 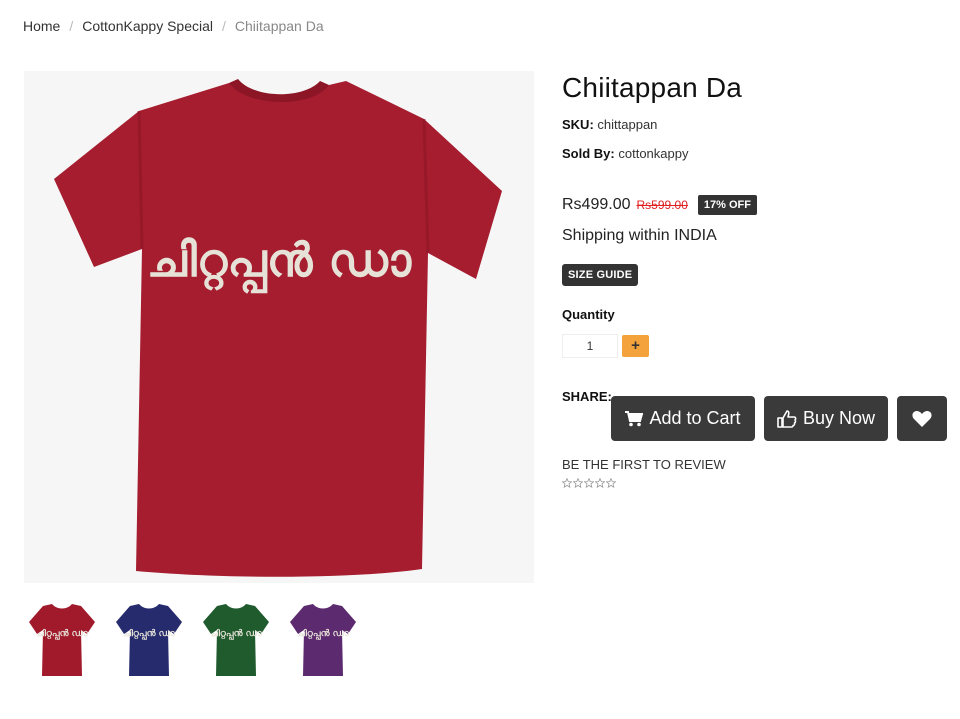 I want to click on breadcrumb-home-link: Home, so click(x=41, y=26).